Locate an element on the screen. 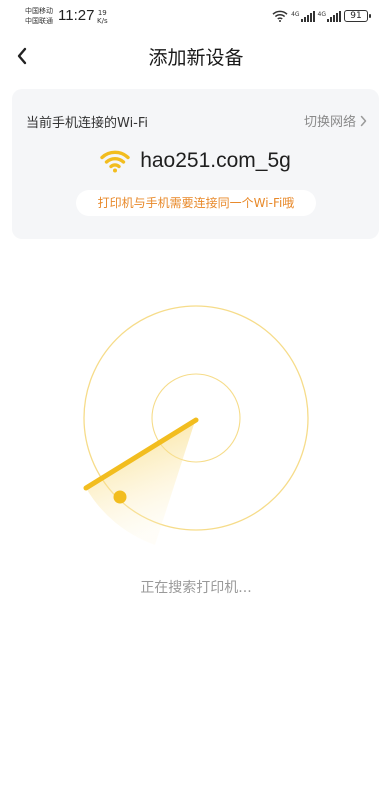  wifi-ssid: hao251.com_5g is located at coordinates (215, 160).